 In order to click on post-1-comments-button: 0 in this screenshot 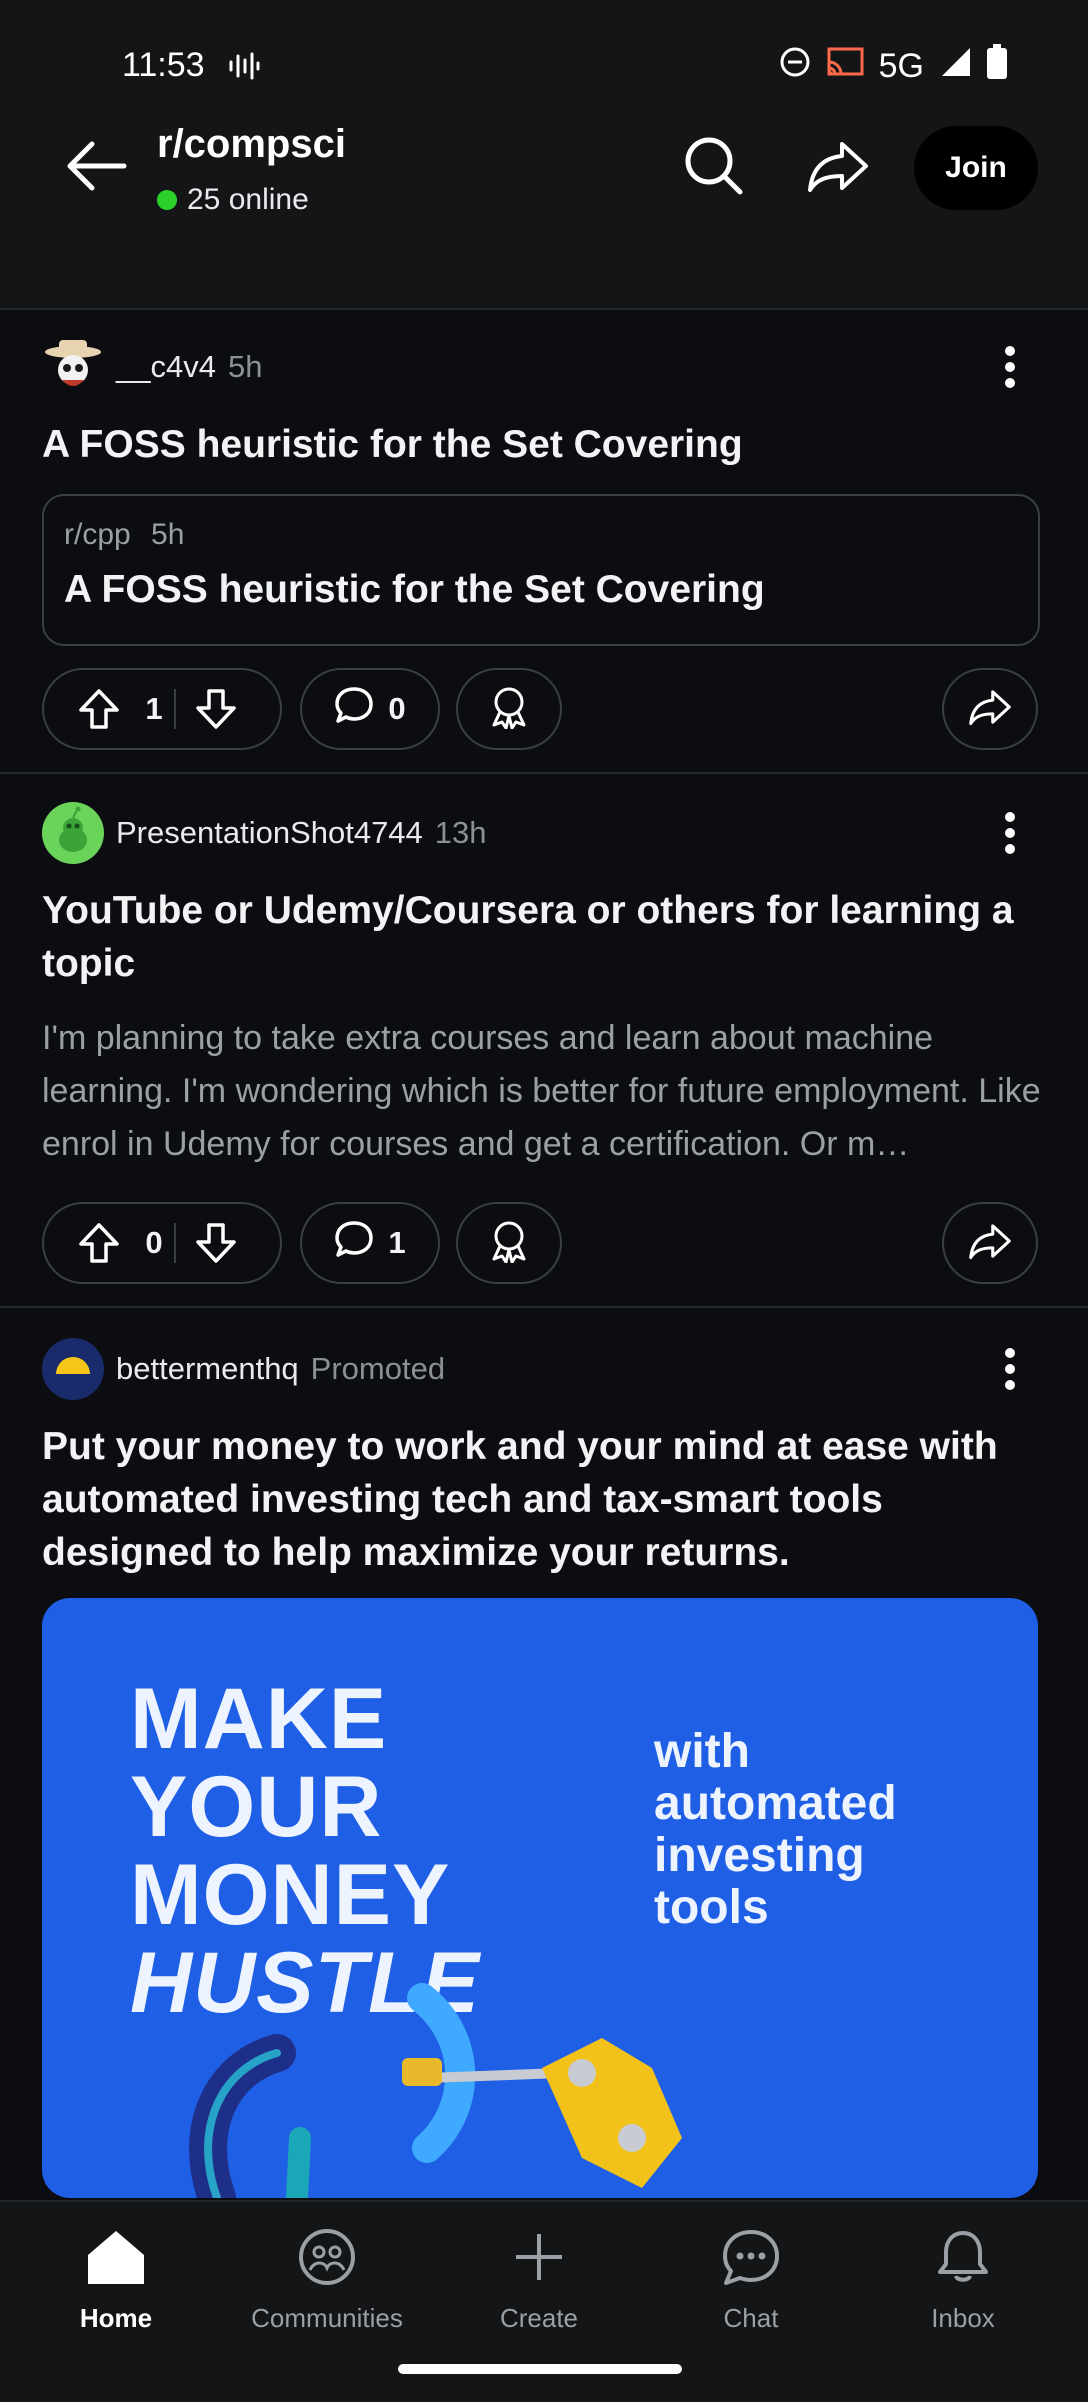, I will do `click(370, 709)`.